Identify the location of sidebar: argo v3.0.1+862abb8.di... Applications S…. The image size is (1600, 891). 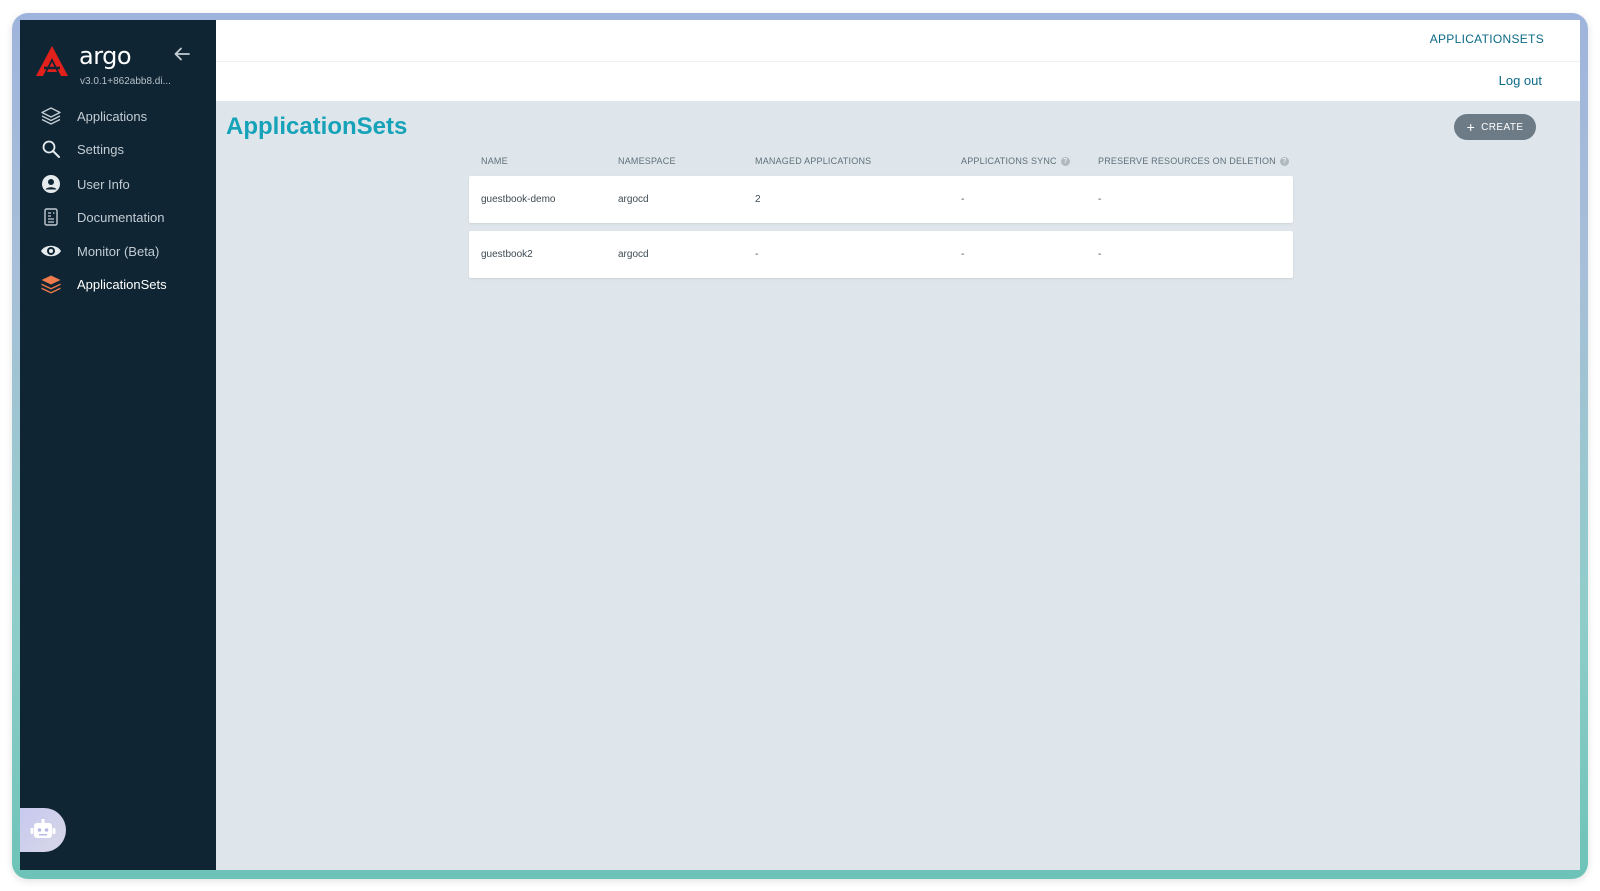
(118, 445).